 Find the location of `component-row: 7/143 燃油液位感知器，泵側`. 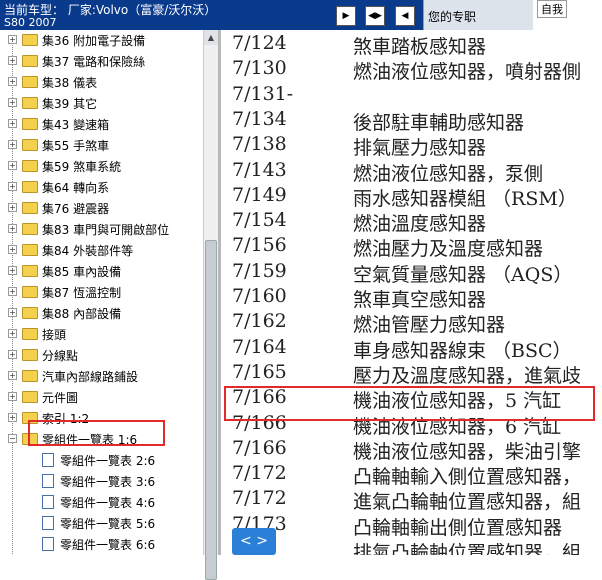

component-row: 7/143 燃油液位感知器，泵側 is located at coordinates (411, 171).